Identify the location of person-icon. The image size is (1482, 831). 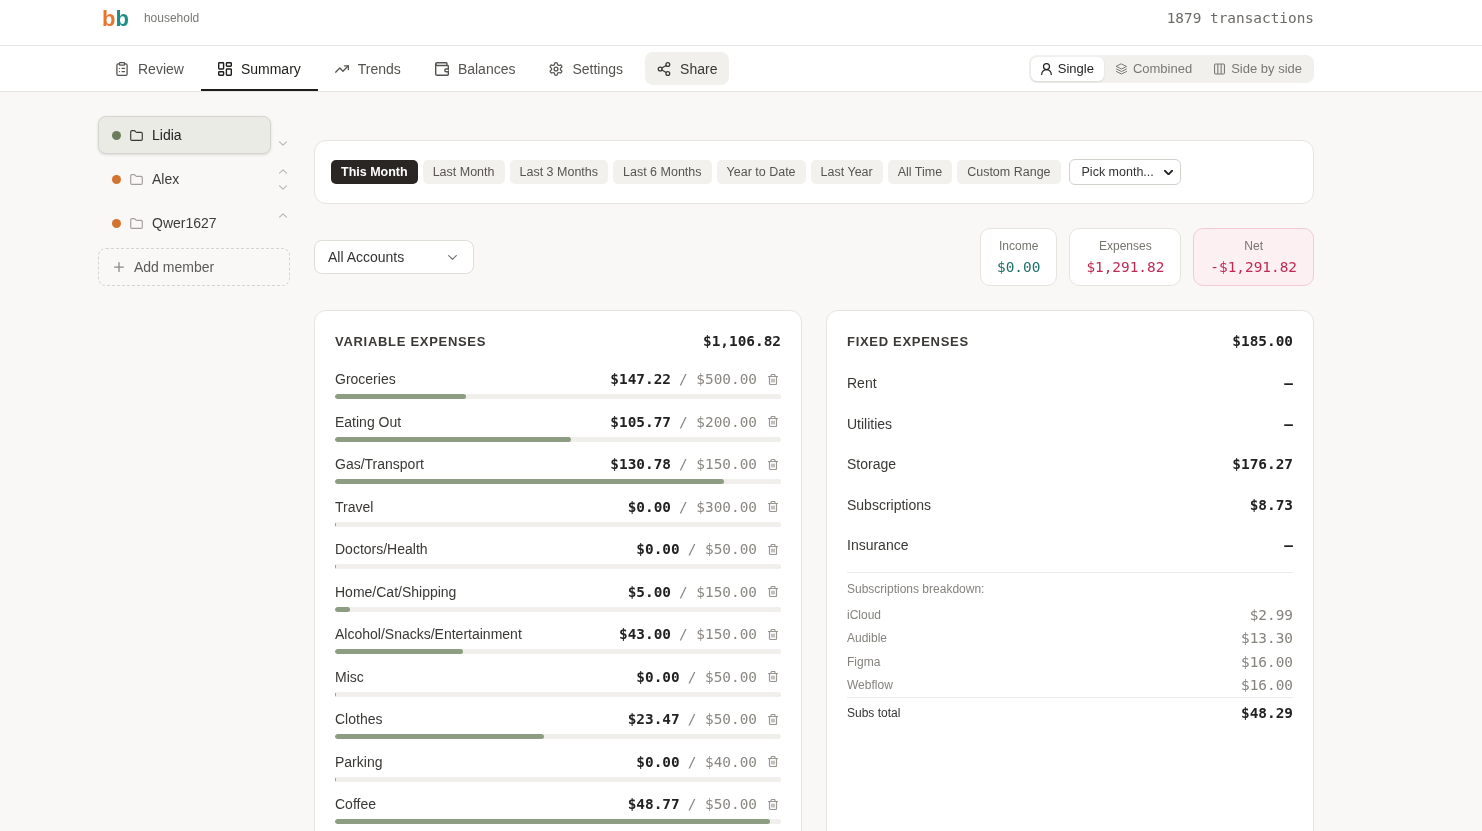
(1046, 68).